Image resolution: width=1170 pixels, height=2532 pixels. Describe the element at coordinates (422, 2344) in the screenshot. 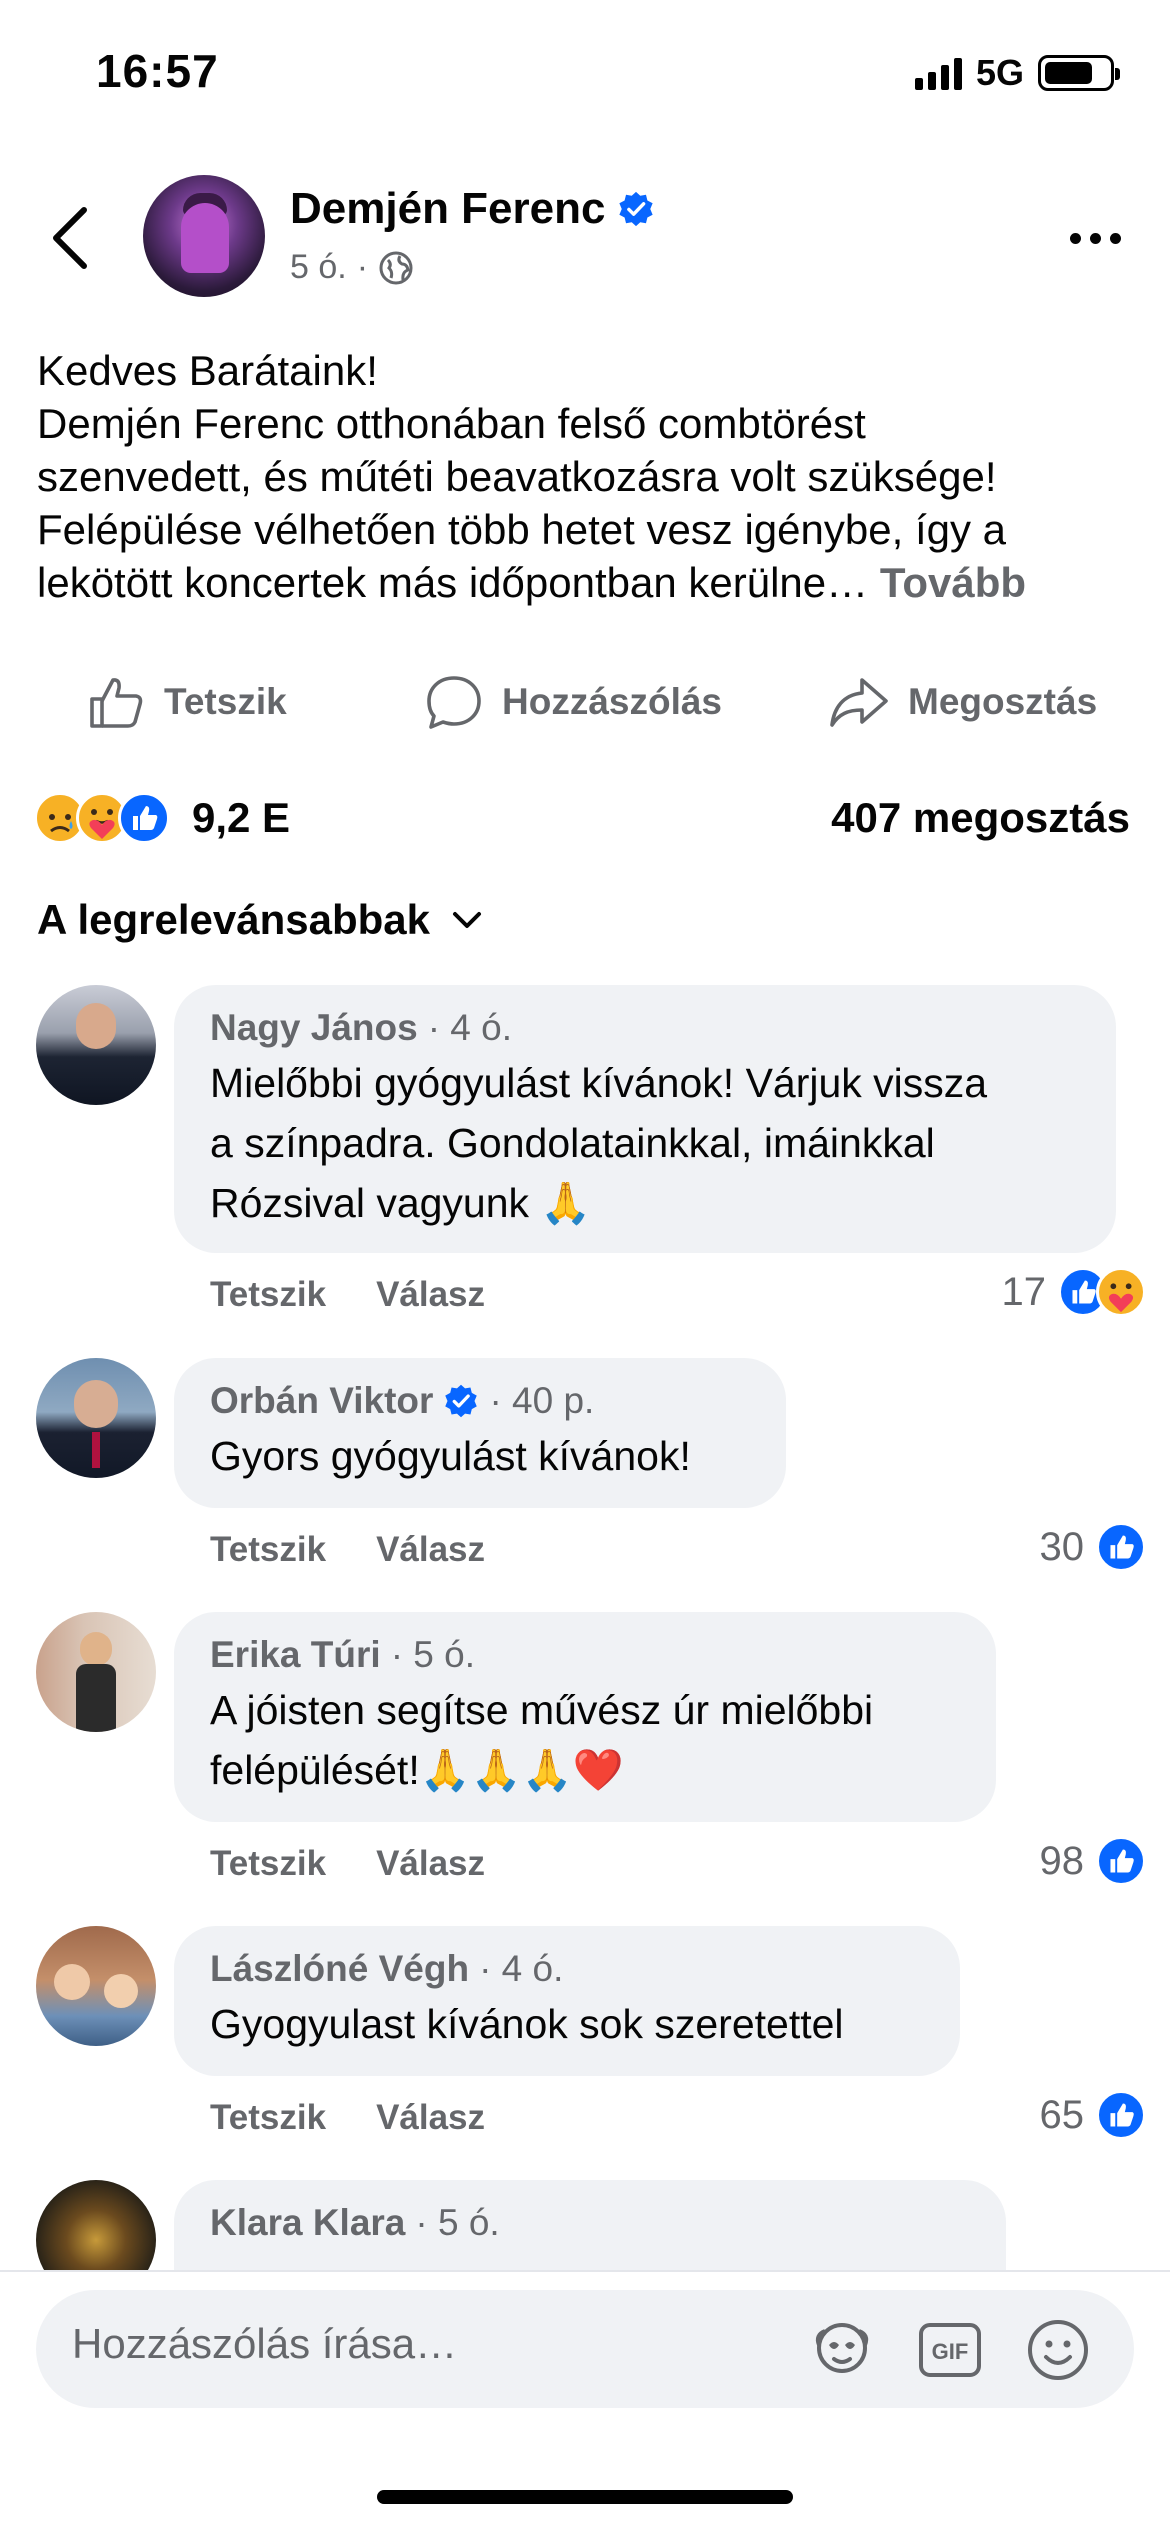

I see `comment-input` at that location.